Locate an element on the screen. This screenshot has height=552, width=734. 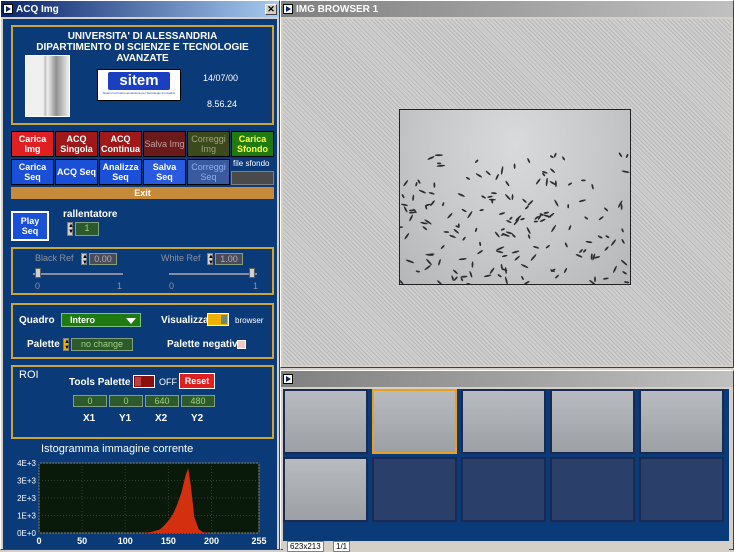
rallentatore-label: rallentatore is located at coordinates (90, 214).